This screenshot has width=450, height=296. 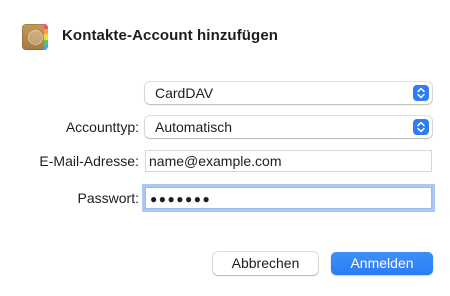 I want to click on email-field, so click(x=288, y=161).